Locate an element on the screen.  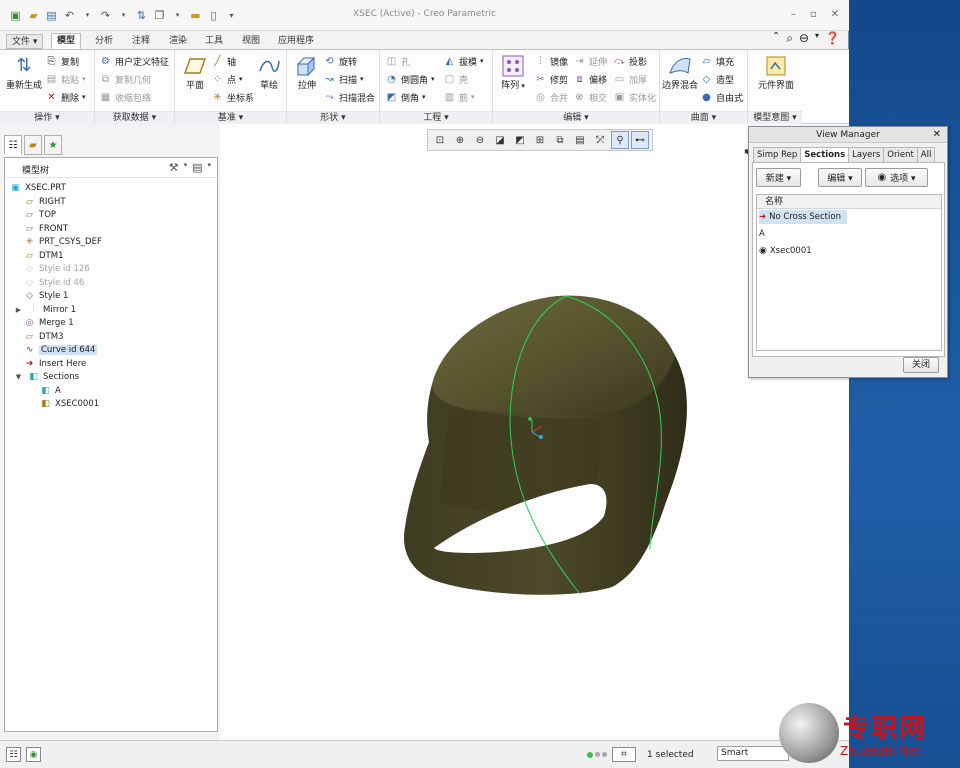
tree-item: ▱ TOP is located at coordinates (40, 214).